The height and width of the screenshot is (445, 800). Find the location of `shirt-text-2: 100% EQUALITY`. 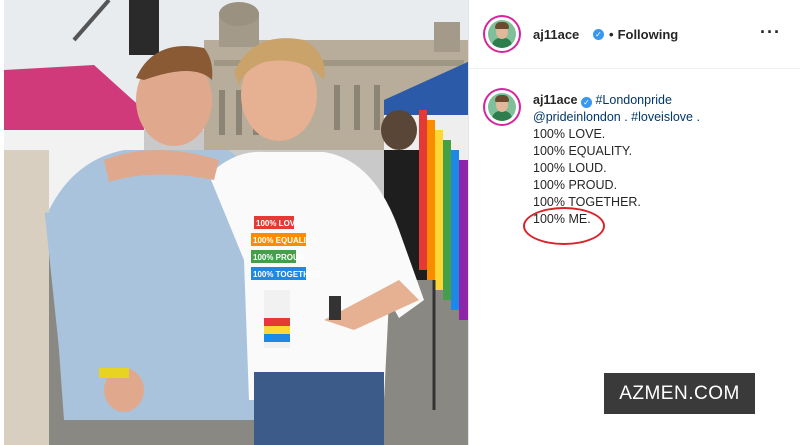

shirt-text-2: 100% EQUALITY is located at coordinates (285, 240).